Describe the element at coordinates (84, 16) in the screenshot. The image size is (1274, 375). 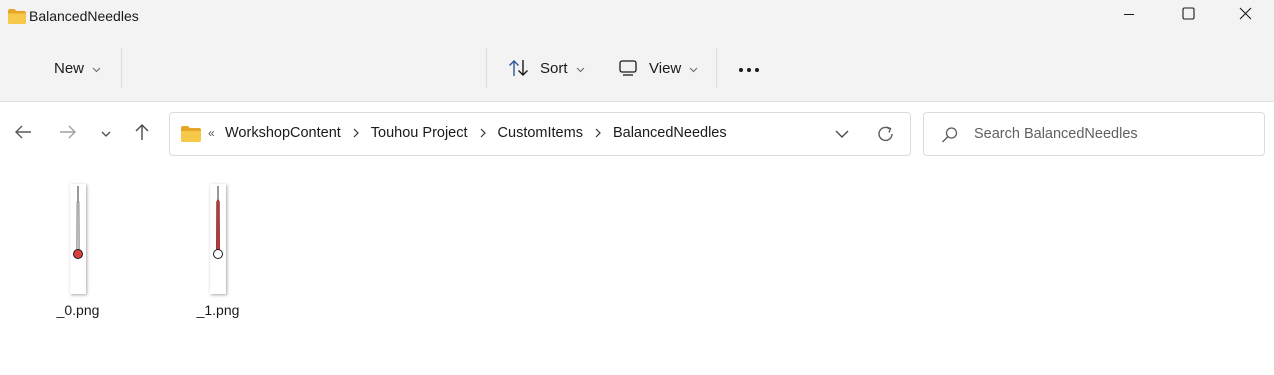
I see `window-title: BalancedNeedles` at that location.